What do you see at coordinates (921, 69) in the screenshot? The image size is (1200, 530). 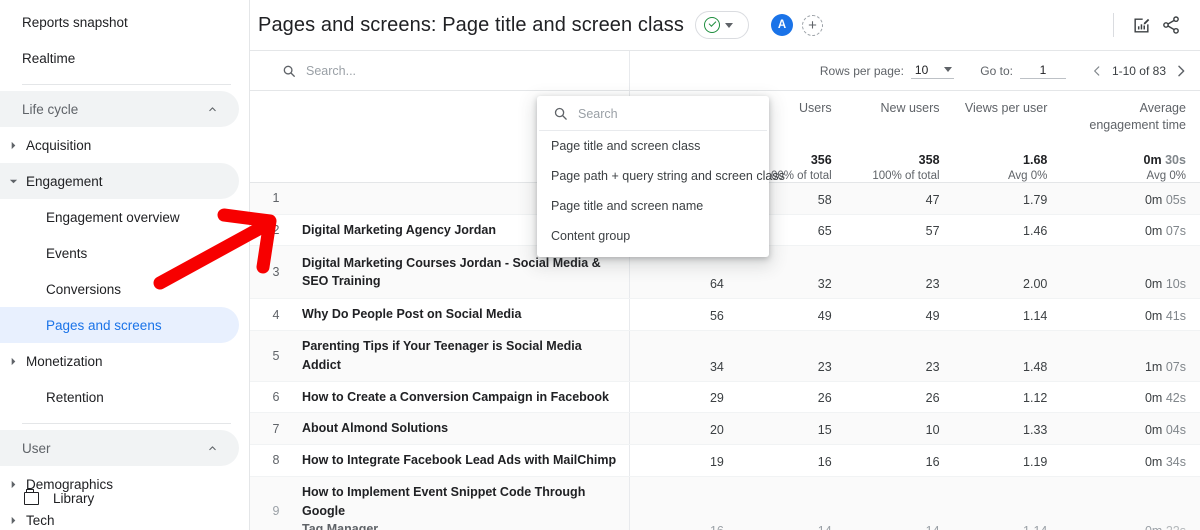 I see `rows-per-page-value: 10` at bounding box center [921, 69].